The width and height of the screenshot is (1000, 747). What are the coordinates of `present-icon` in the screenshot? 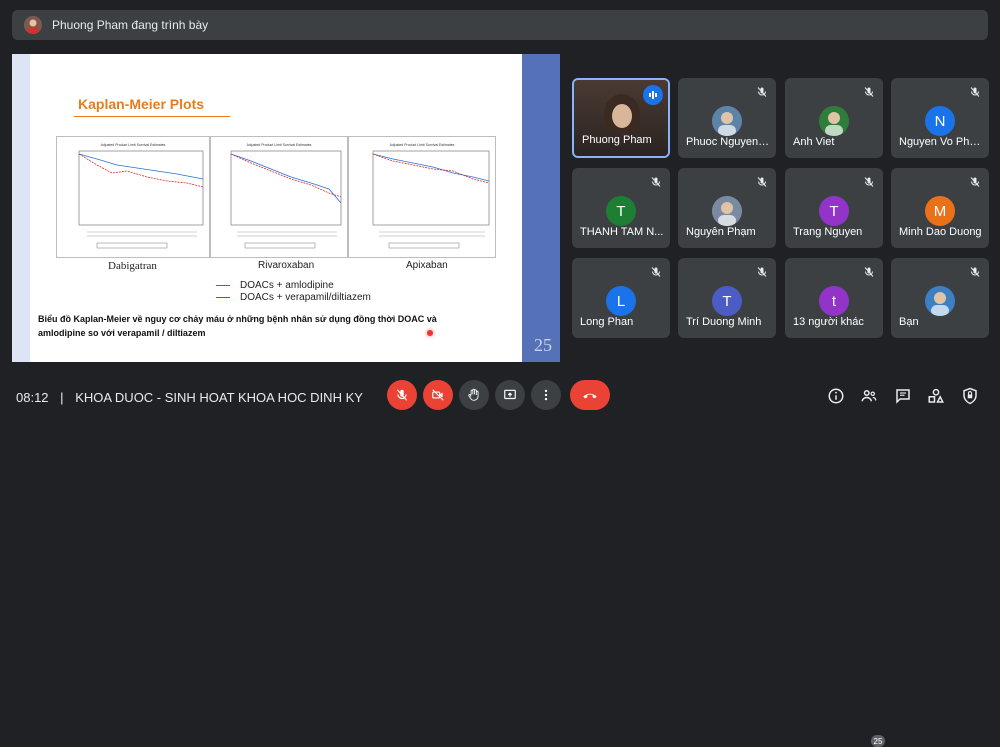 It's located at (510, 394).